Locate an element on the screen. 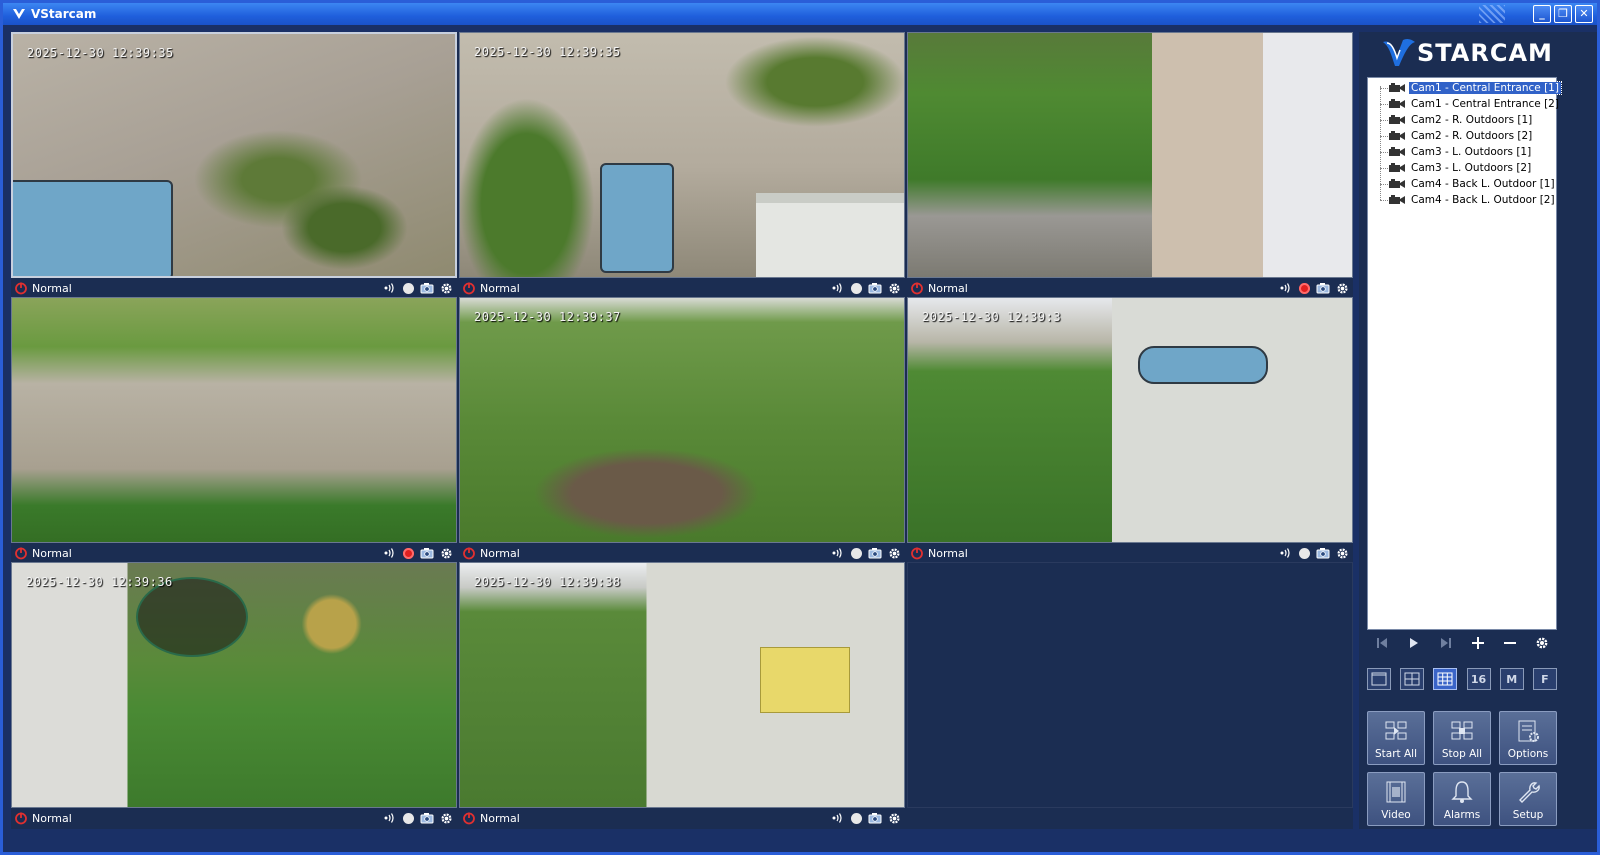 The image size is (1600, 855). tree-item-cam1-1: Cam1 - Central Entrance [1] is located at coordinates (1471, 88).